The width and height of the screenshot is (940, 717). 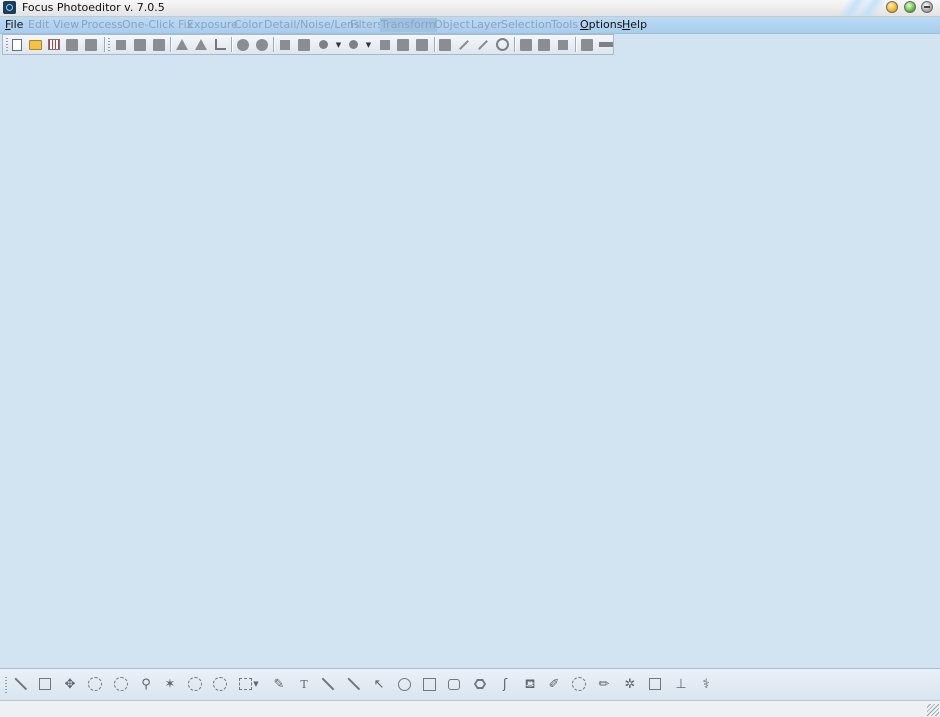 What do you see at coordinates (470, 8) in the screenshot?
I see `title-bar: Focus Photoeditor v. 7.0.5` at bounding box center [470, 8].